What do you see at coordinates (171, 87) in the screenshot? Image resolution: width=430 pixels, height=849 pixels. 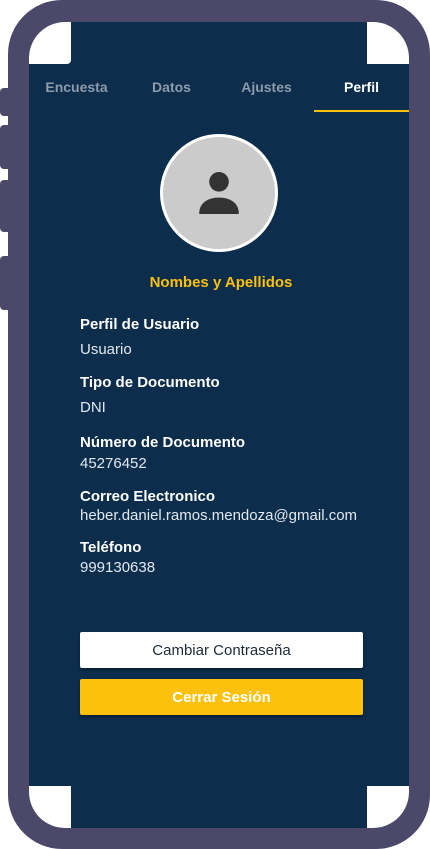 I see `tab-datos: Datos` at bounding box center [171, 87].